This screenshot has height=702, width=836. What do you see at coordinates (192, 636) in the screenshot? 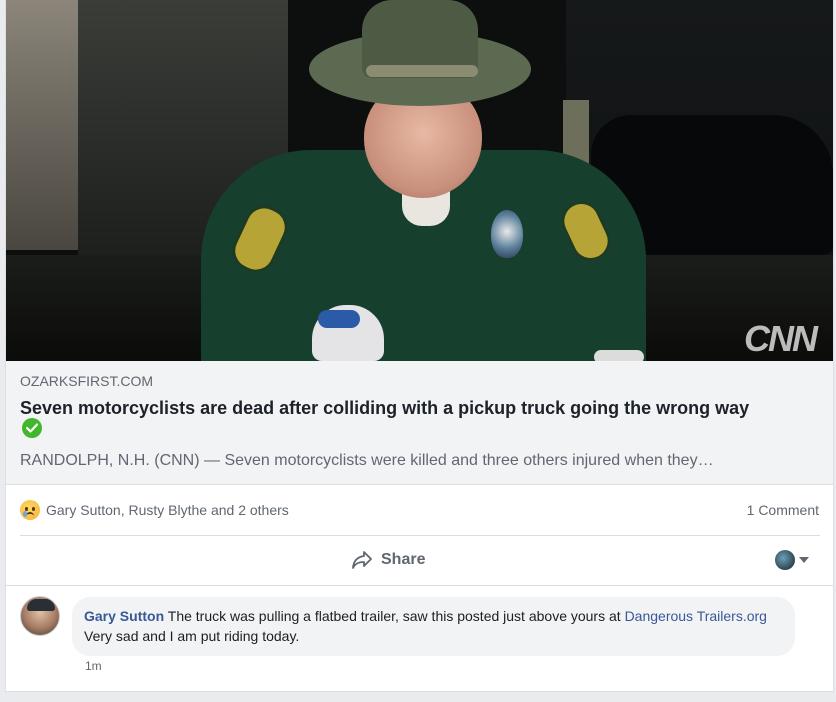
I see `comment-text-2: Very sad and I am put riding today.` at bounding box center [192, 636].